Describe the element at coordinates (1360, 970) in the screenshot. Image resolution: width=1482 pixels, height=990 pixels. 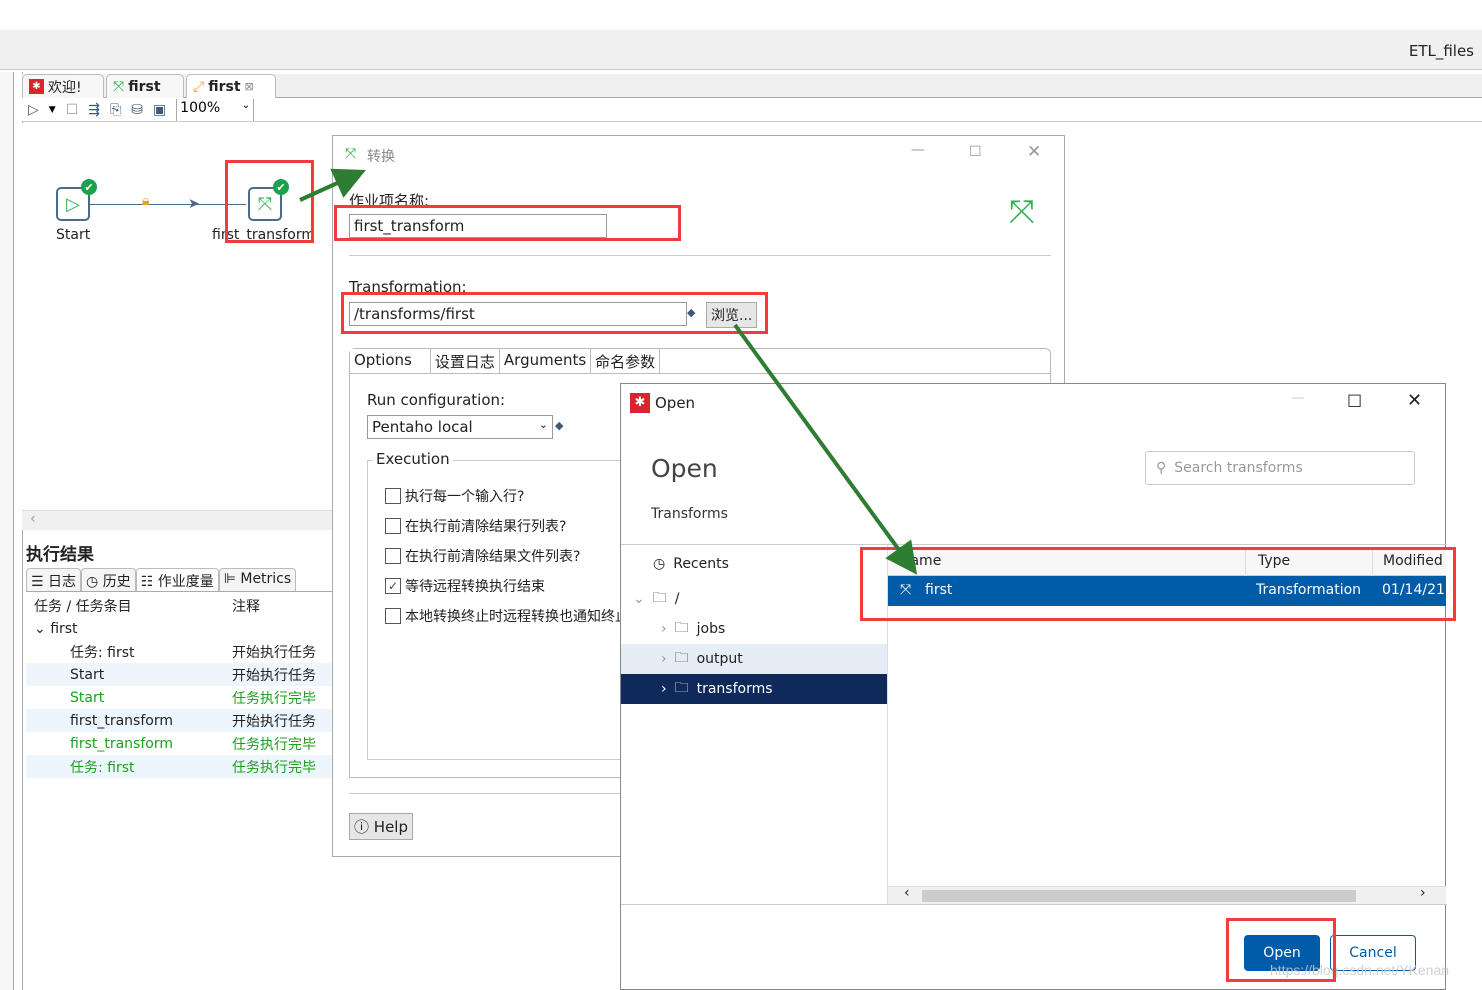
I see `watermark: https://blog.csdn.net/YKenan` at that location.